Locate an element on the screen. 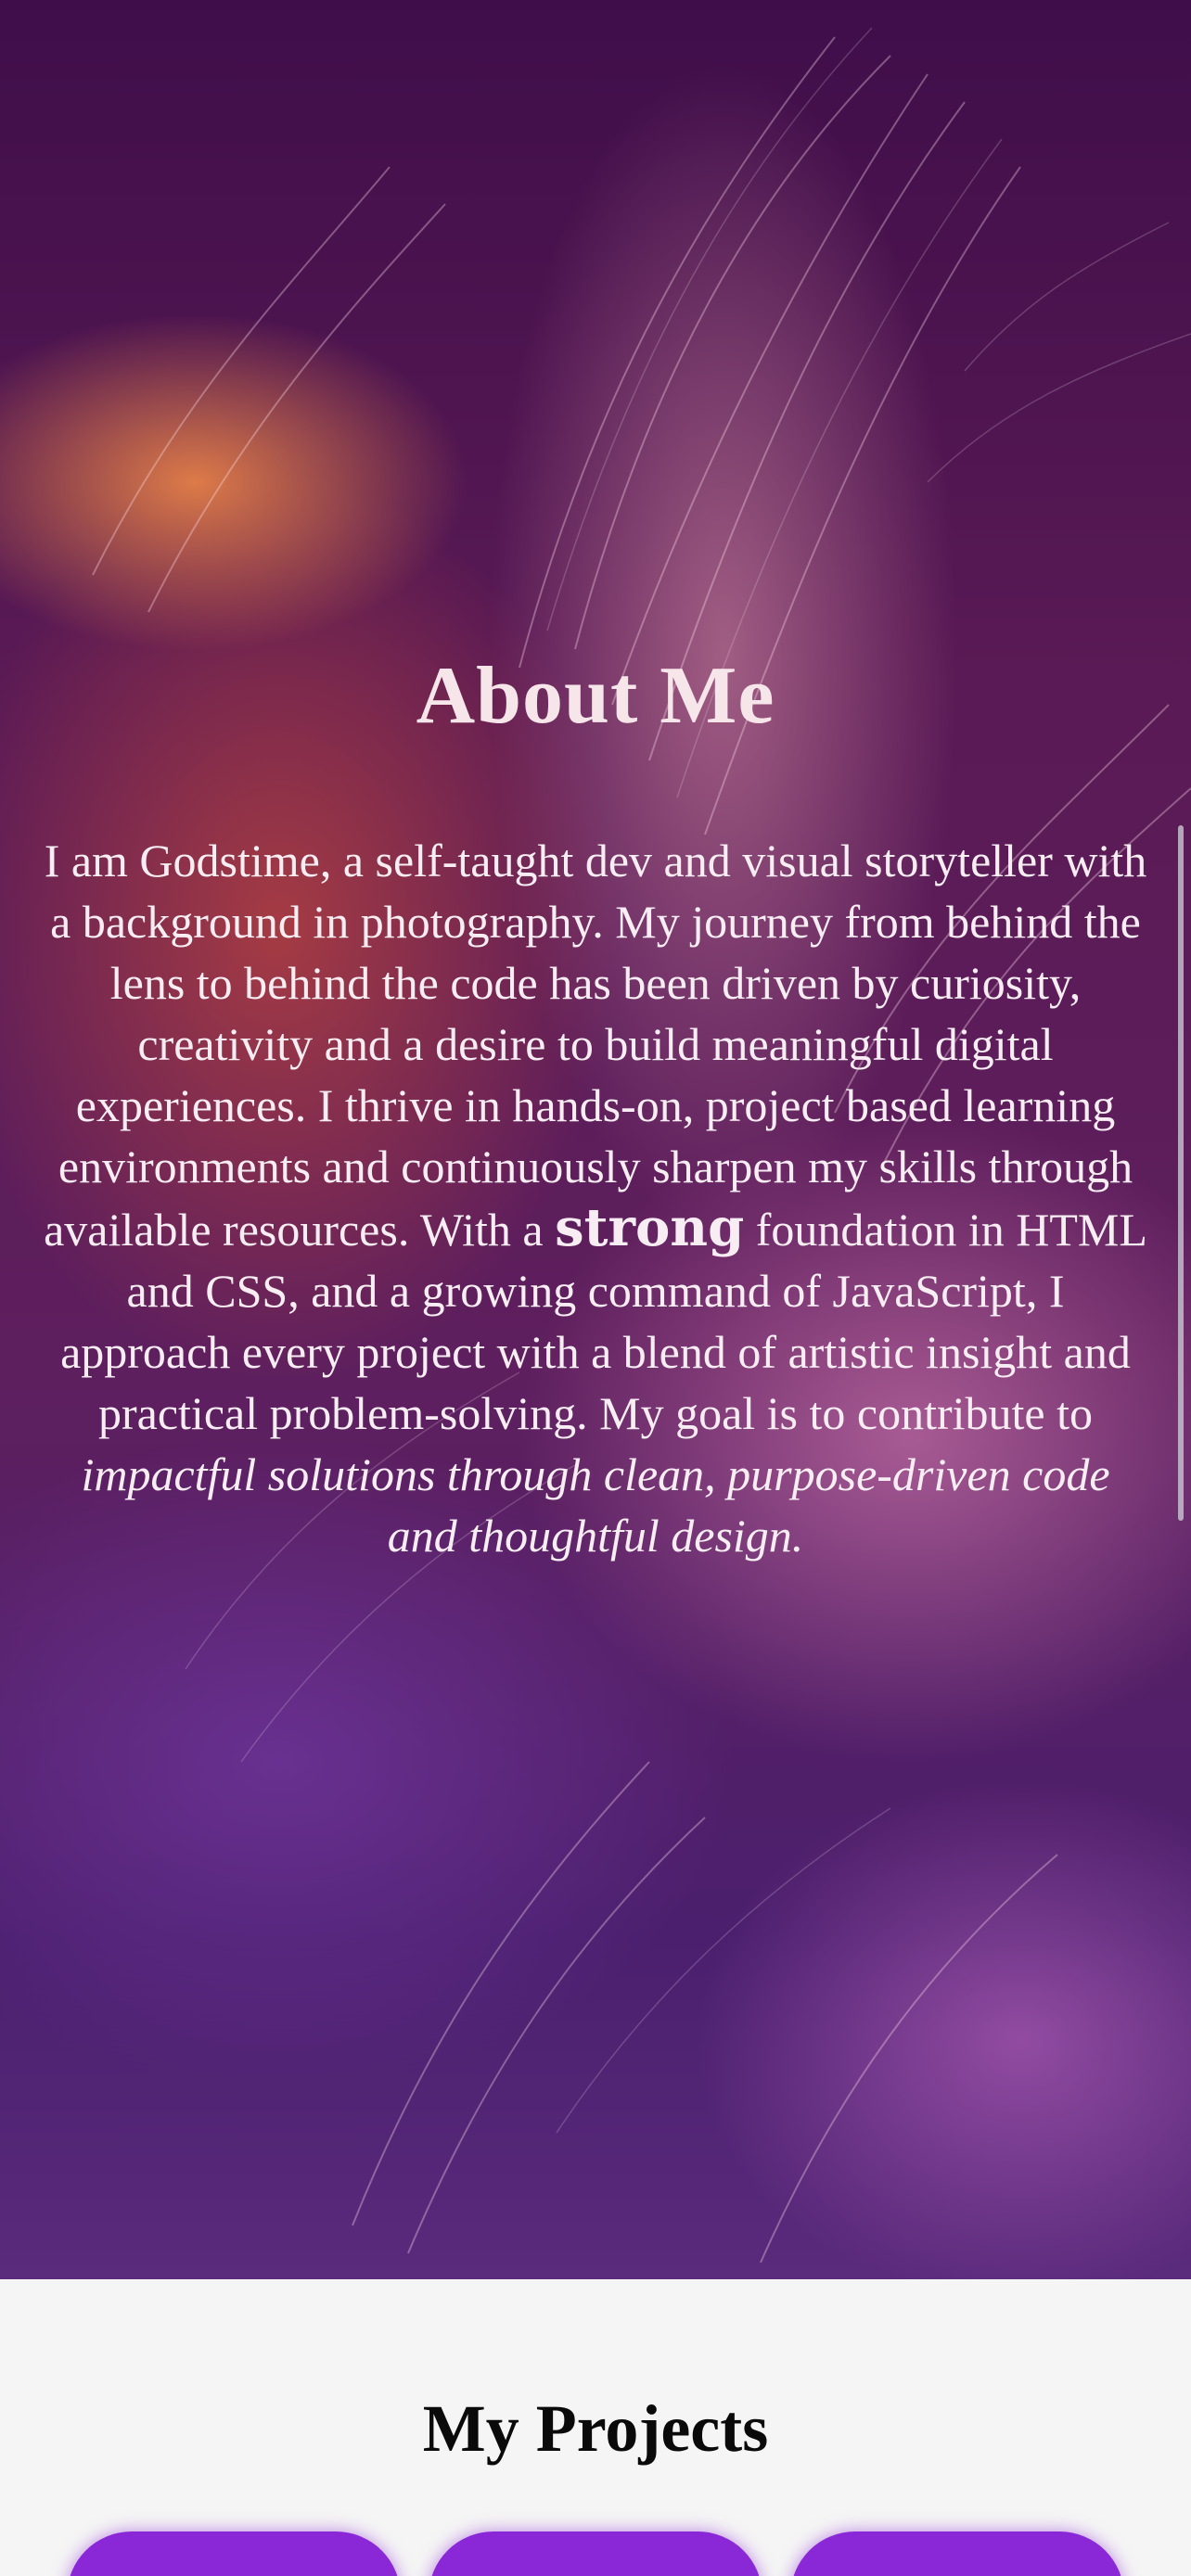 This screenshot has width=1191, height=2576. projects-title: My Projects is located at coordinates (595, 2428).